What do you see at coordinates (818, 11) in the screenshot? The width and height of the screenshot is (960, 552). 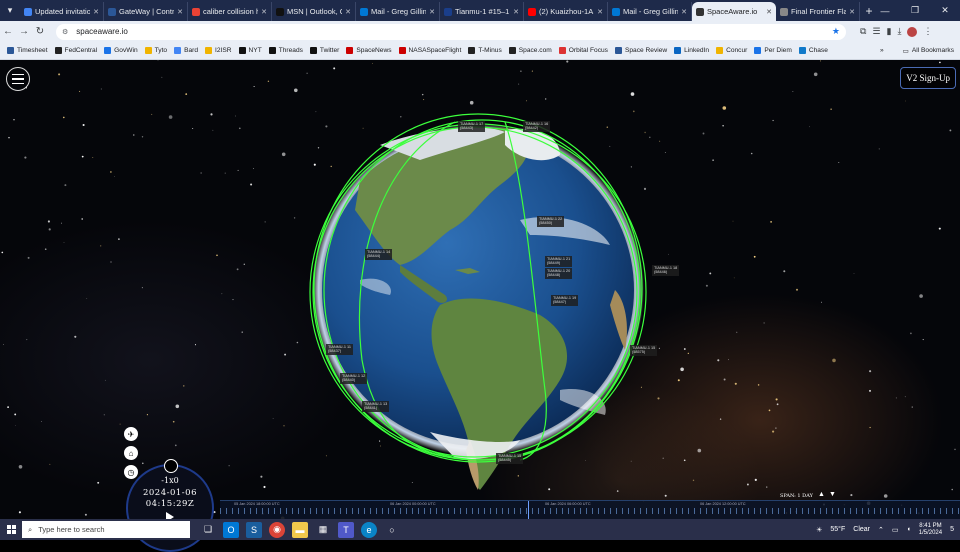 I see `browser-tab: Final Frontier Fla ✕` at bounding box center [818, 11].